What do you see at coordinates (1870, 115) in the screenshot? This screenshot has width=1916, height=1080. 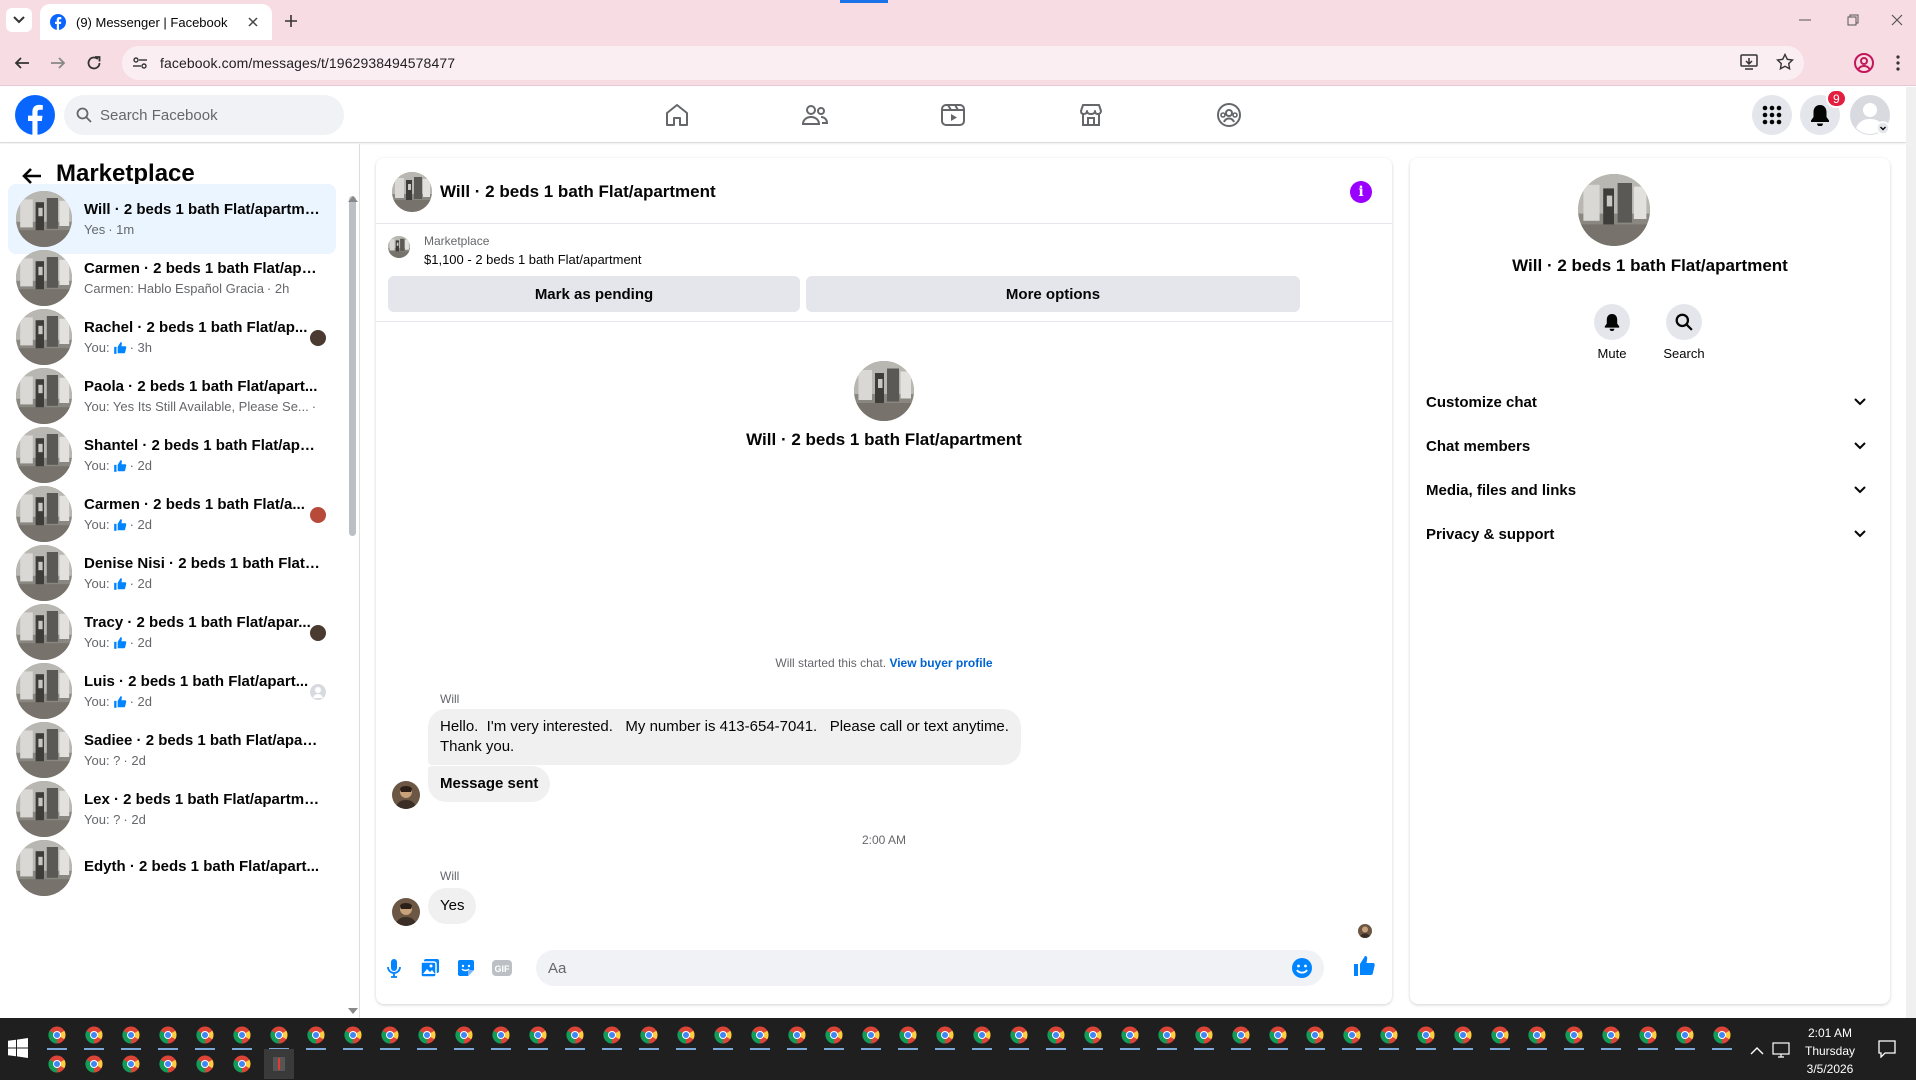 I see `account-avatar-icon` at bounding box center [1870, 115].